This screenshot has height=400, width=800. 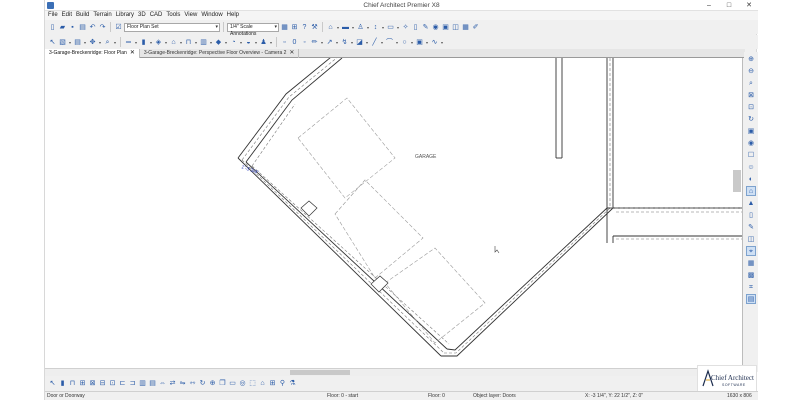 I want to click on maximize-button: □, so click(x=729, y=5).